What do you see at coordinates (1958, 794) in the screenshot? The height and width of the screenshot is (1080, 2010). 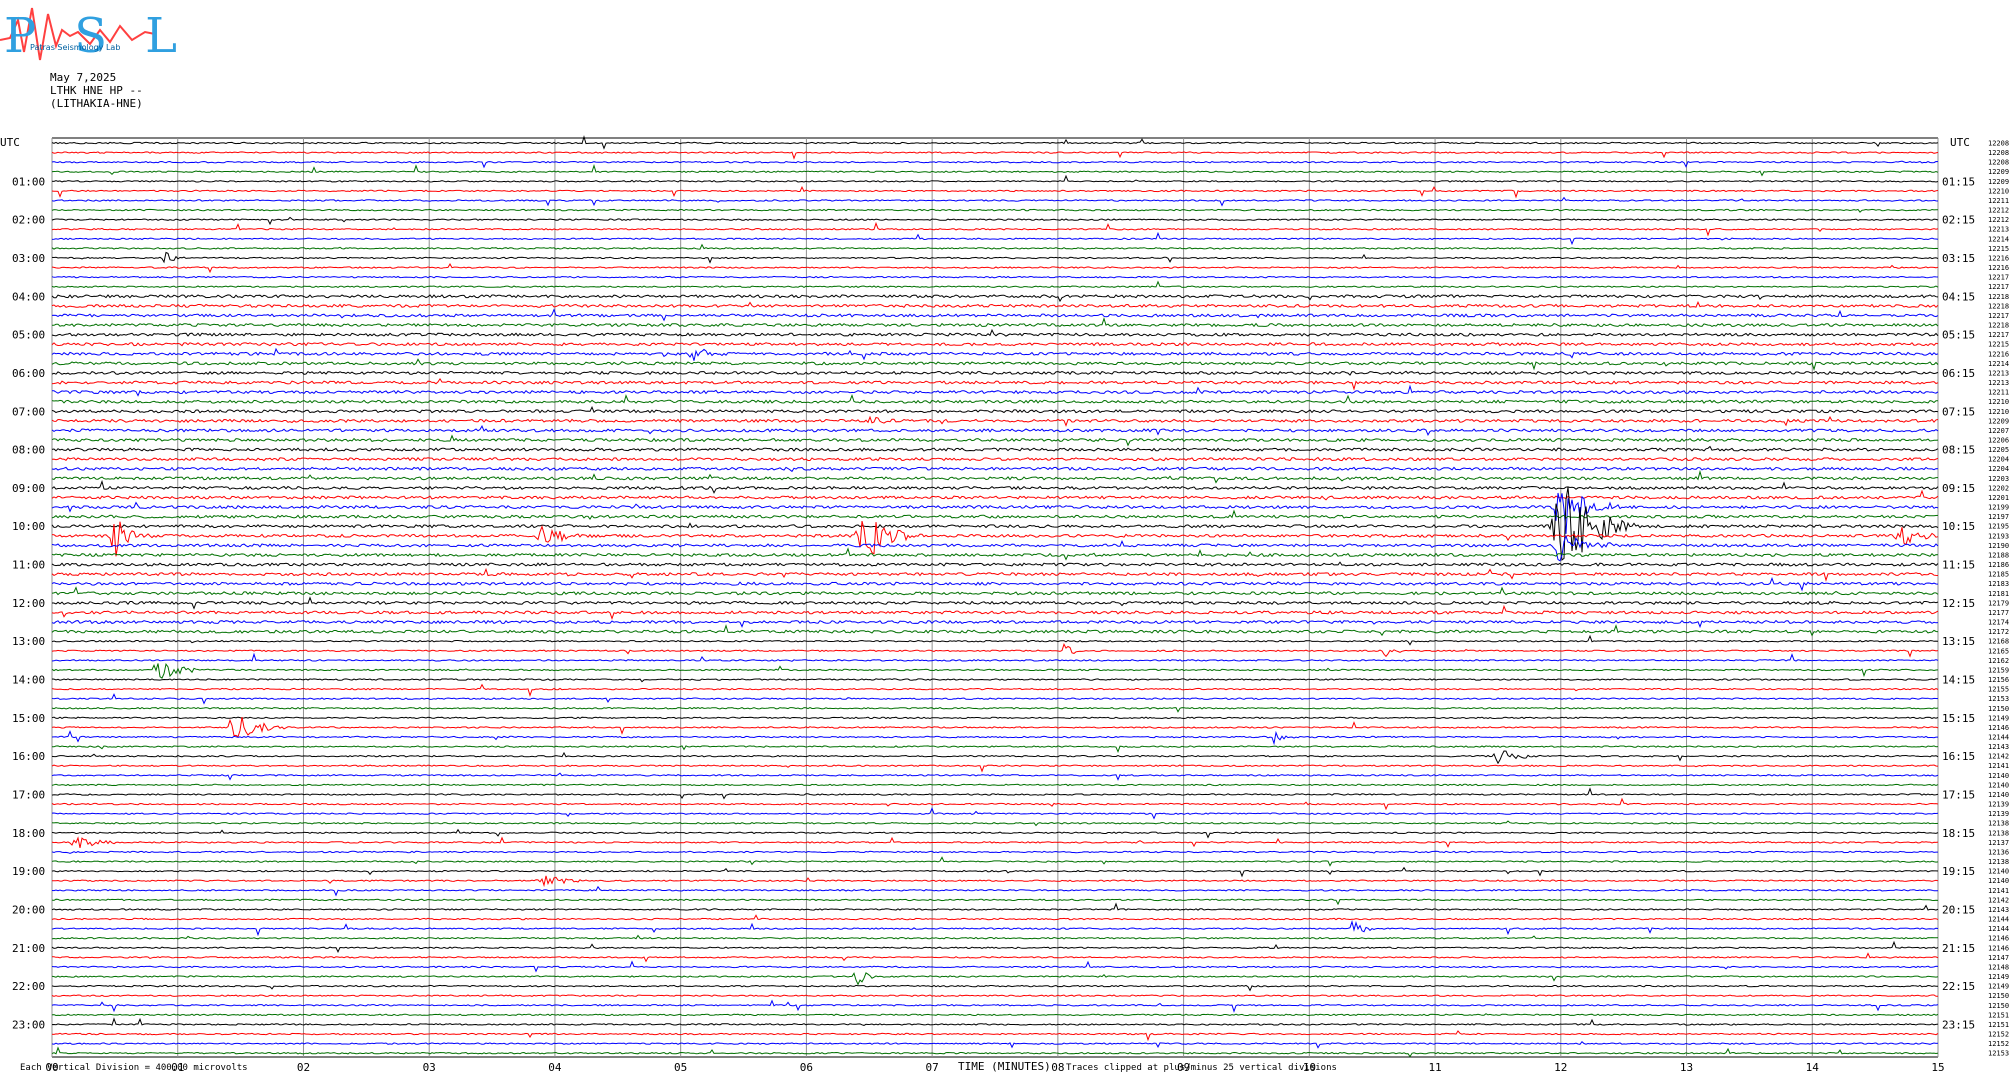 I see `right-hour-label: 17:15` at bounding box center [1958, 794].